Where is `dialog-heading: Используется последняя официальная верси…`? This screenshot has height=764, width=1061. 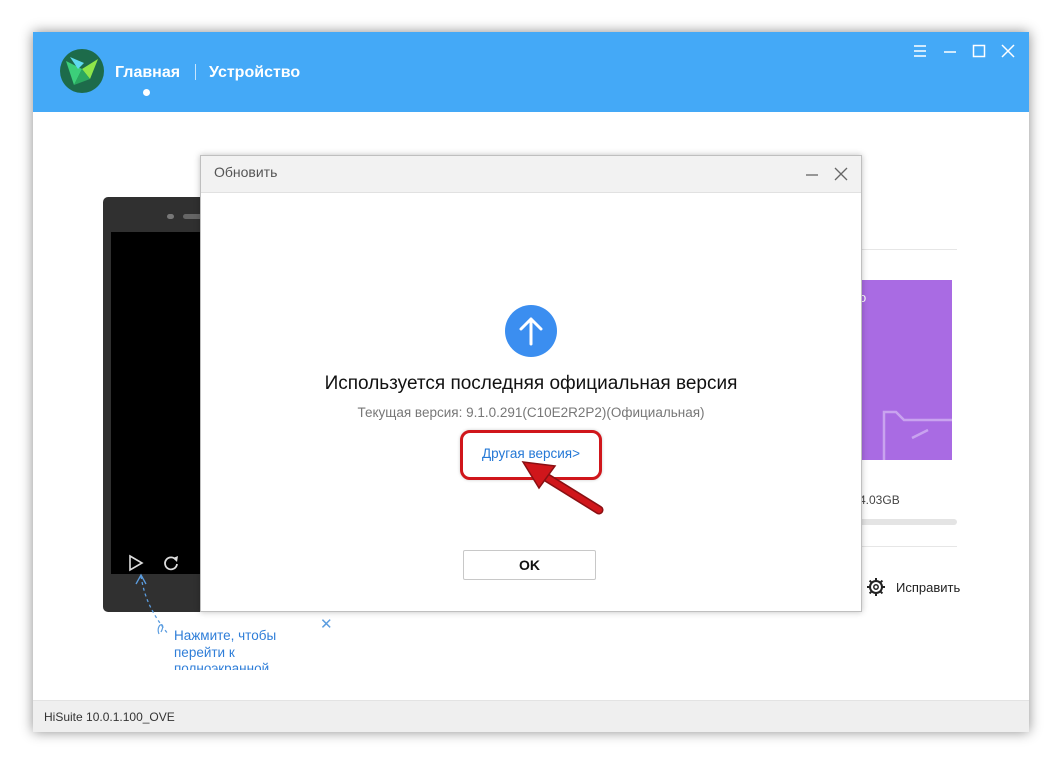
dialog-heading: Используется последняя официальная верси… is located at coordinates (531, 383).